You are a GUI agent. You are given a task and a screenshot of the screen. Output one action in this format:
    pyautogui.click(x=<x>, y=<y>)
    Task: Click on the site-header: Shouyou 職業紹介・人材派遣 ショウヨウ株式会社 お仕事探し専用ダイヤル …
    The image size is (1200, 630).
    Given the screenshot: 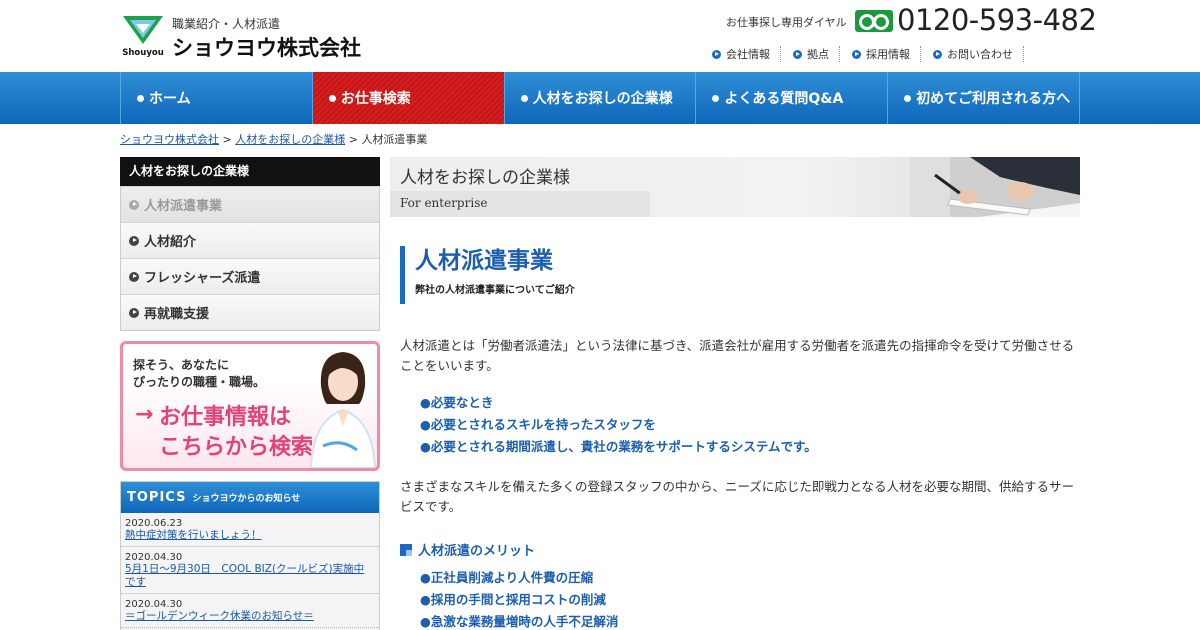 What is the action you would take?
    pyautogui.click(x=600, y=36)
    